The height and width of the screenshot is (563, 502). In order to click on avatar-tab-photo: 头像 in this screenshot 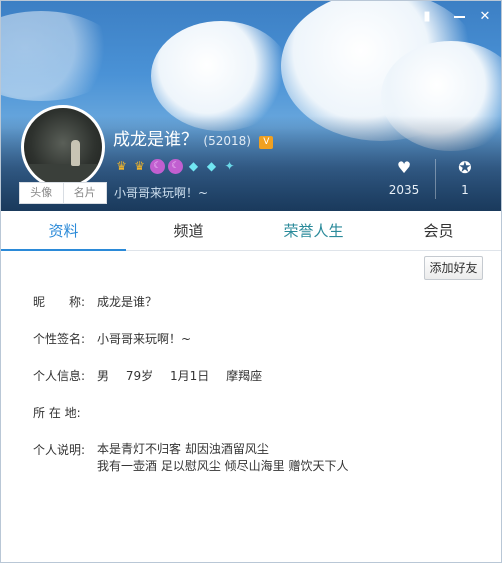, I will do `click(41, 193)`.